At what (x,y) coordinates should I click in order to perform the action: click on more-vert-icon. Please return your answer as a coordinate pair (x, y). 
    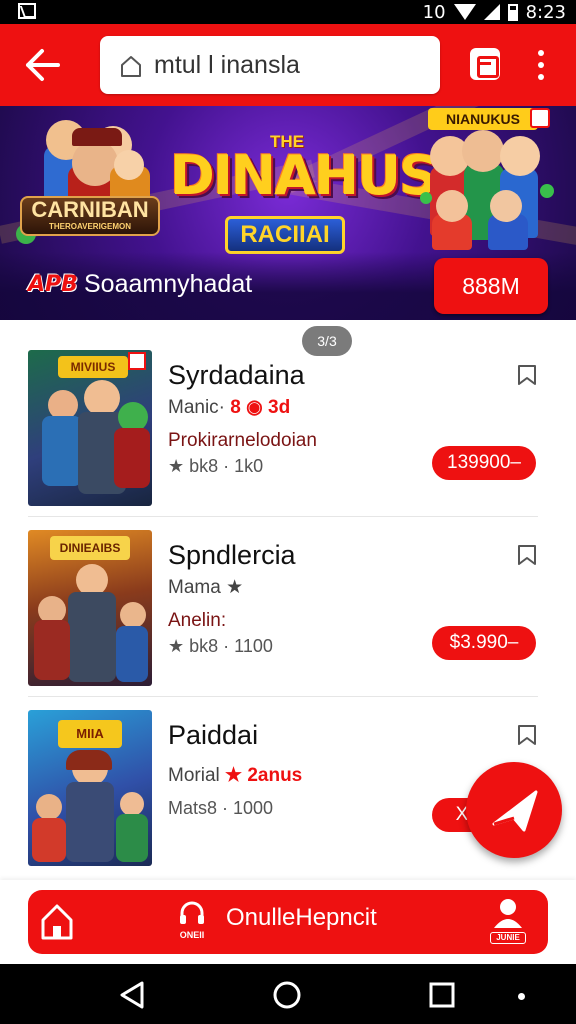
    Looking at the image, I should click on (541, 65).